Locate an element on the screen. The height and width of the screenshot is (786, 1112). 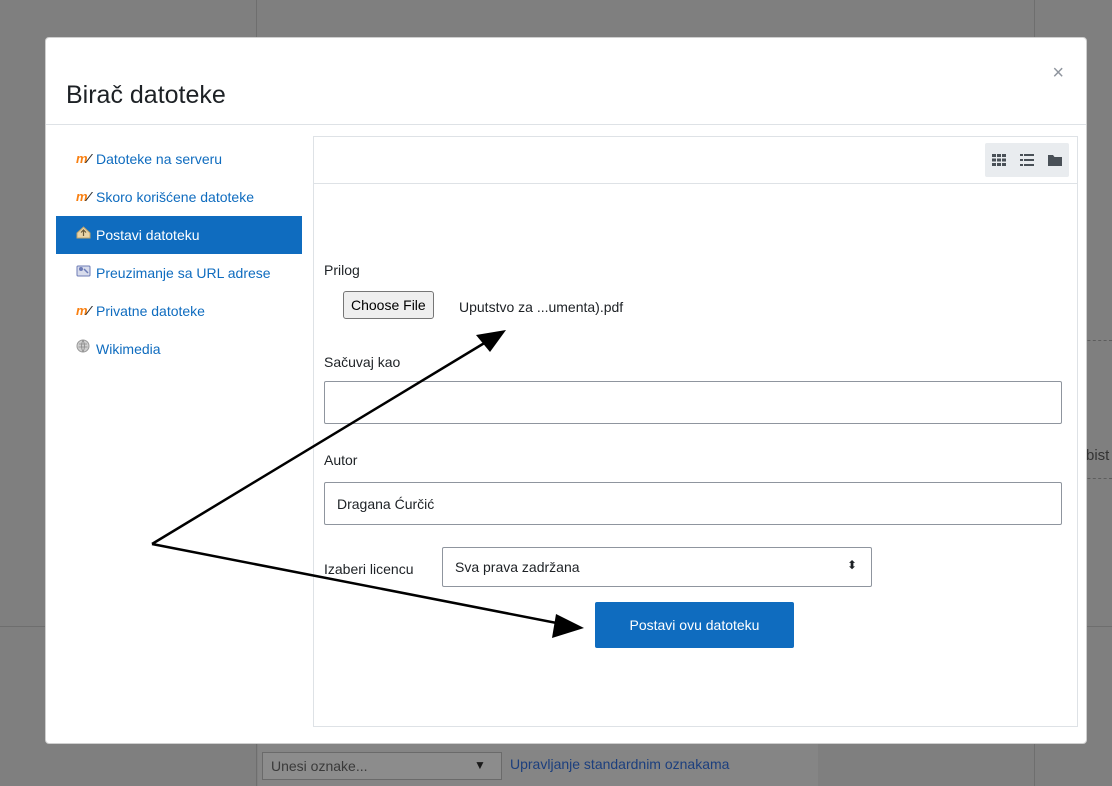
repo-item-private-files: m⁄ Privatne datoteke is located at coordinates (179, 311).